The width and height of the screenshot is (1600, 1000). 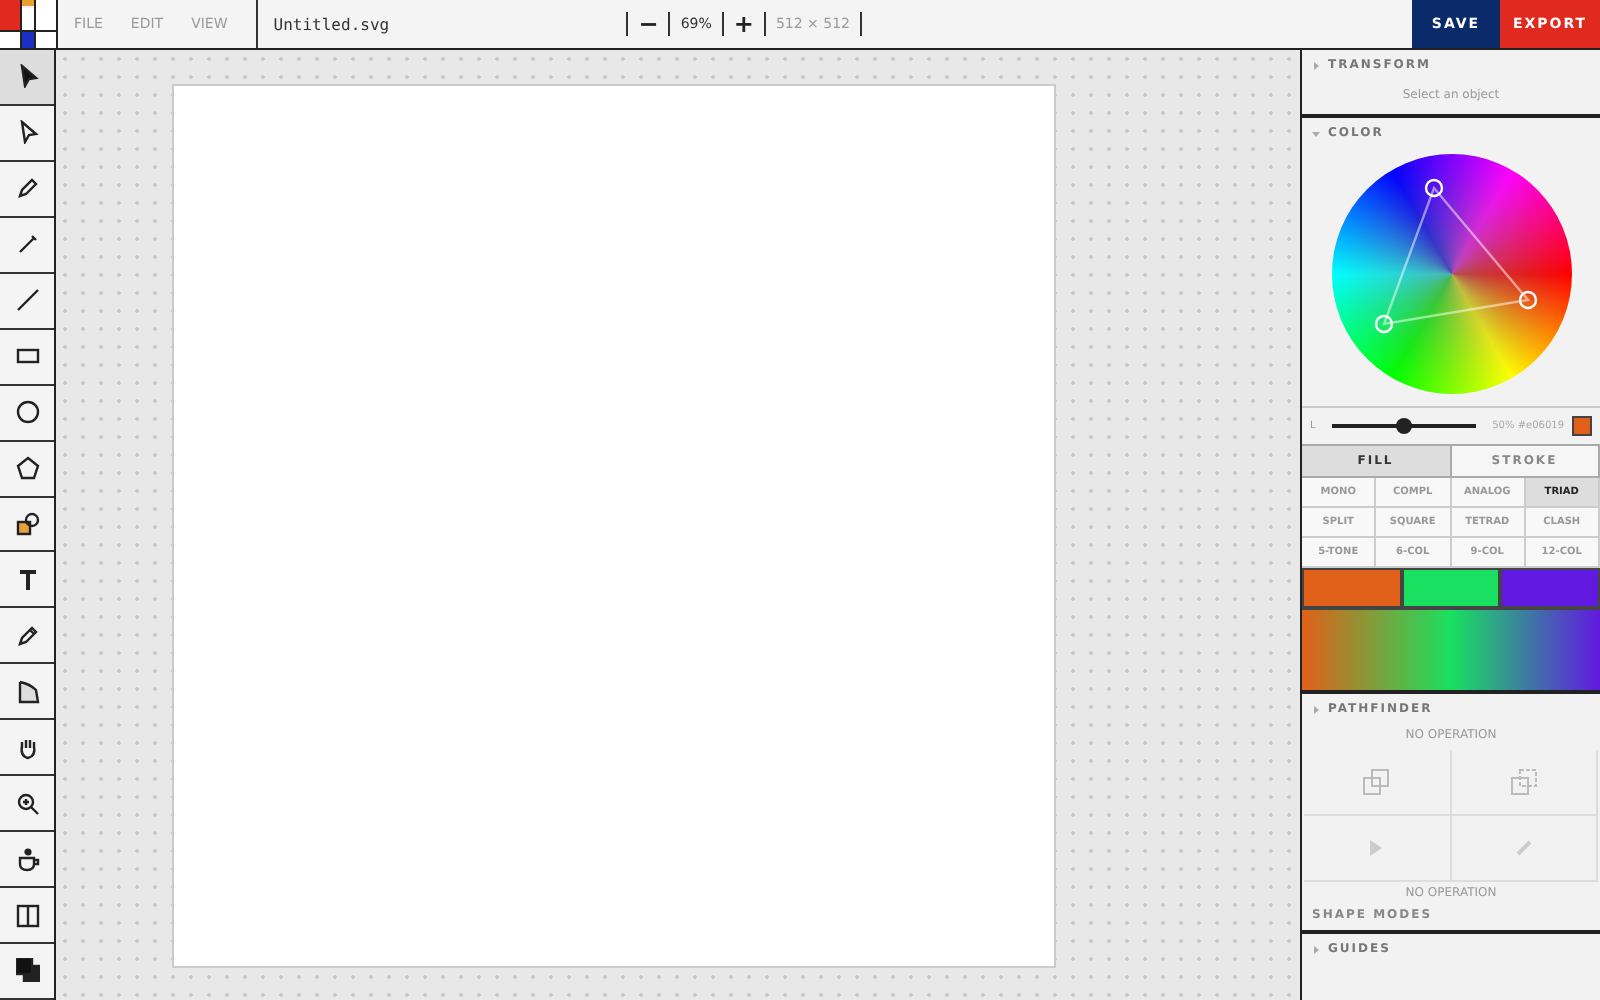 What do you see at coordinates (1456, 256) in the screenshot?
I see `harmony-triangle` at bounding box center [1456, 256].